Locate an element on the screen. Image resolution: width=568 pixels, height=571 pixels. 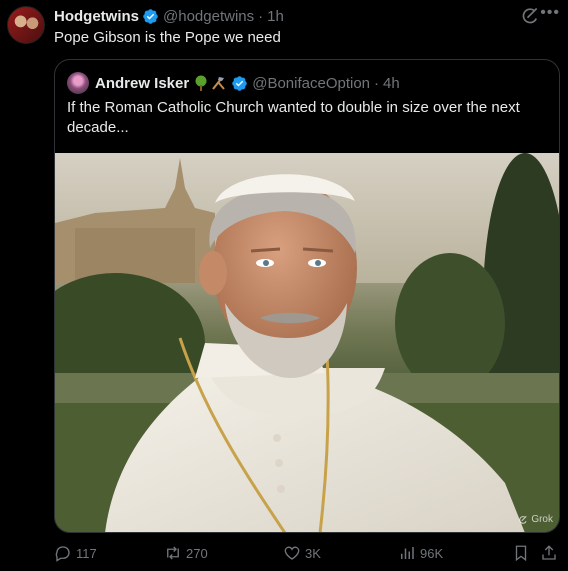
bookmark-icon is located at coordinates (521, 553).